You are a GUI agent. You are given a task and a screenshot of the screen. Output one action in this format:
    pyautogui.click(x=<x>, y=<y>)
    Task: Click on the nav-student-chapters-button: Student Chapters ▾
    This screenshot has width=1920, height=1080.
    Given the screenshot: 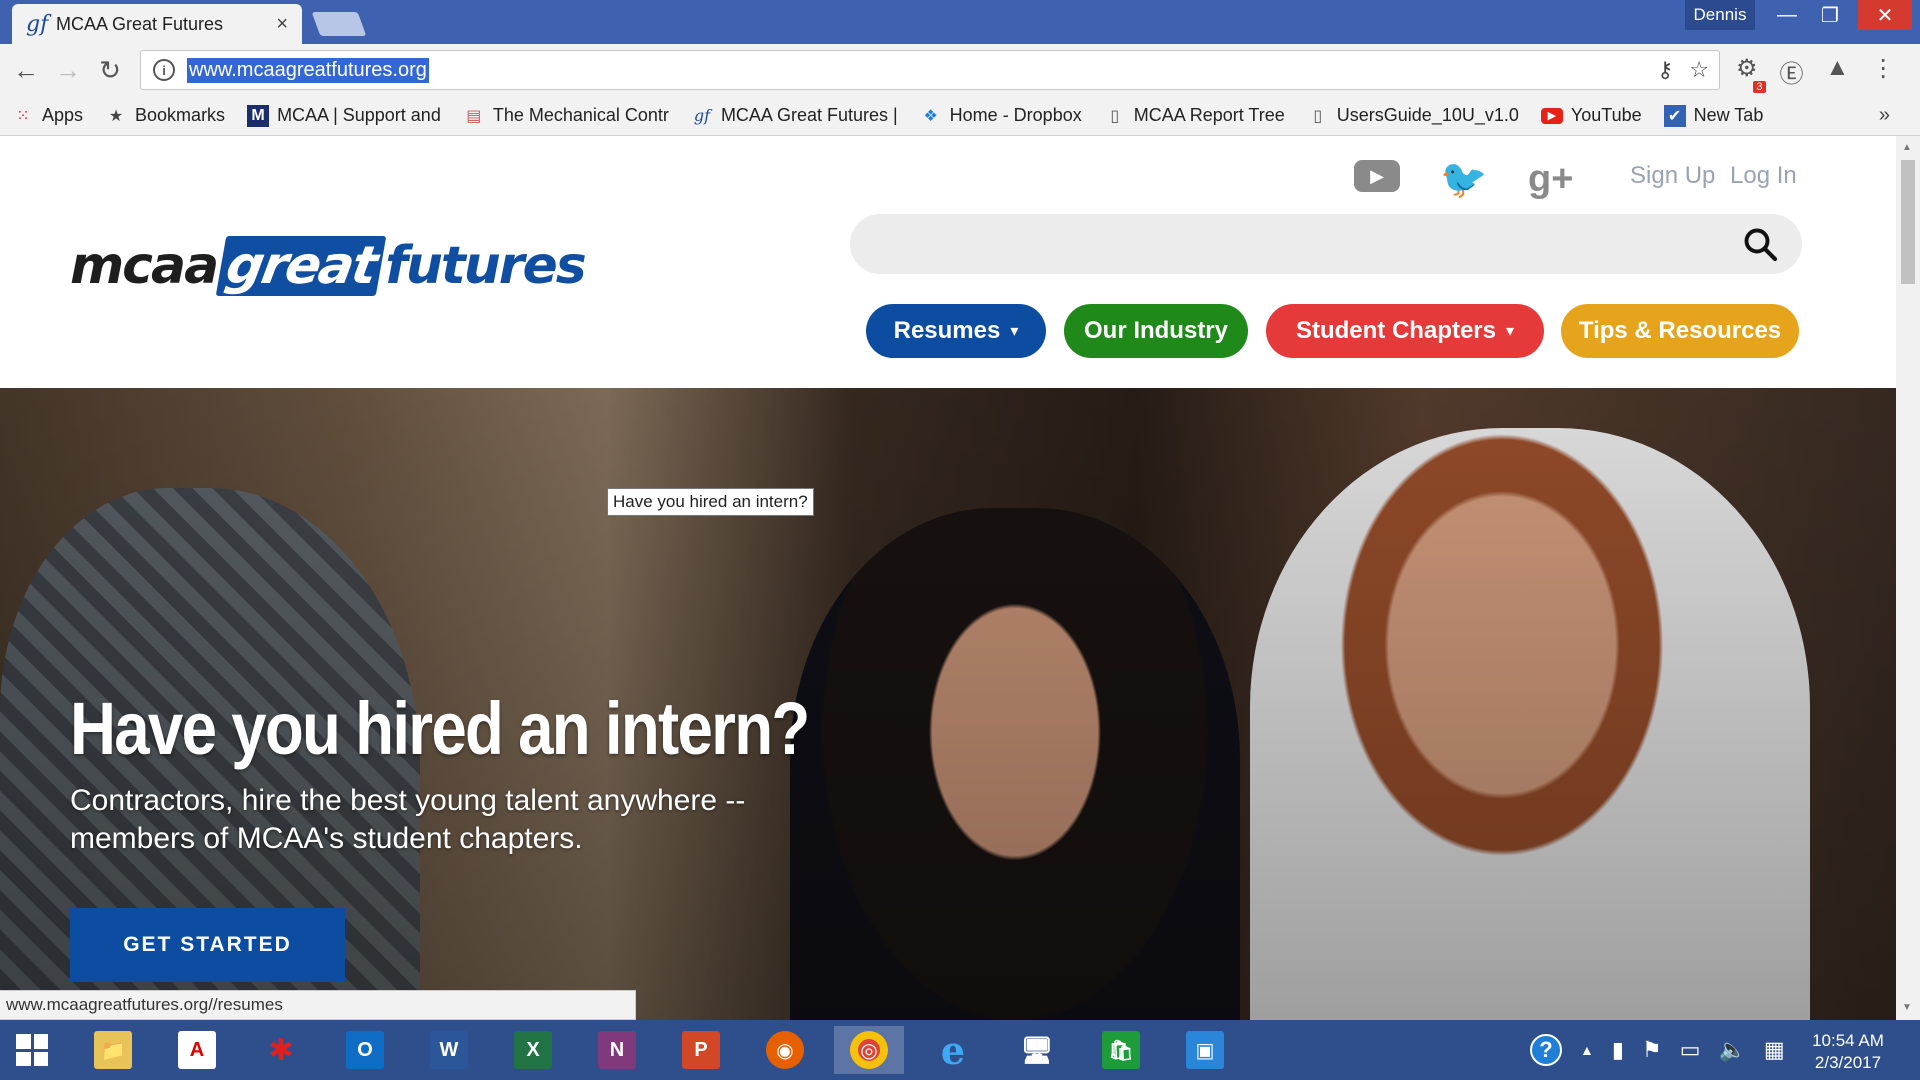 What is the action you would take?
    pyautogui.click(x=1405, y=331)
    